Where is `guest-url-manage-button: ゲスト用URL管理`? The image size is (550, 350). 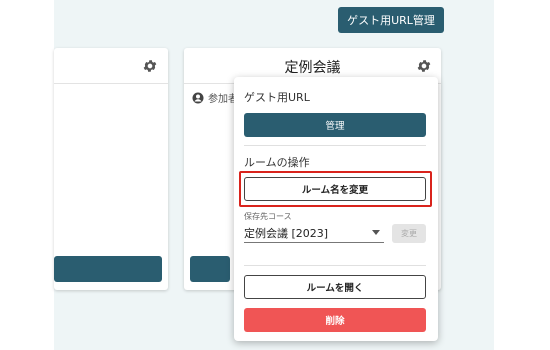
guest-url-manage-button: ゲスト用URL管理 is located at coordinates (391, 20).